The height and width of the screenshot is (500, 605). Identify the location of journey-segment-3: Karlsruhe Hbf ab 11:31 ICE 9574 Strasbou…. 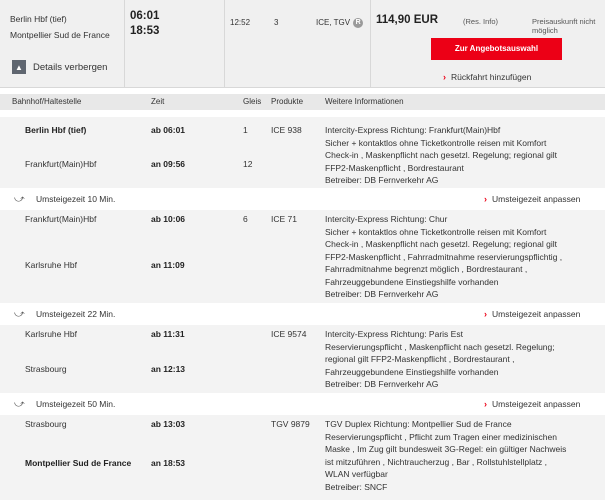
(302, 359).